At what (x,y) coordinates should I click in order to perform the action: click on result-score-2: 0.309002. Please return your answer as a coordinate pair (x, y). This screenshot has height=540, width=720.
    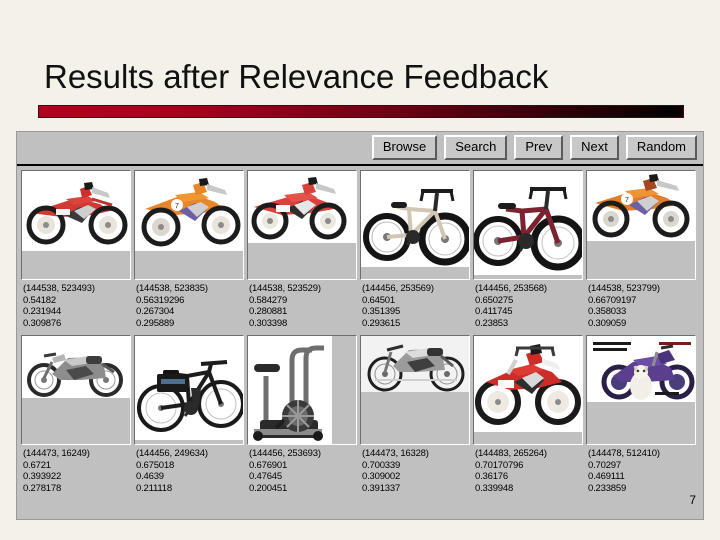
    Looking at the image, I should click on (381, 476).